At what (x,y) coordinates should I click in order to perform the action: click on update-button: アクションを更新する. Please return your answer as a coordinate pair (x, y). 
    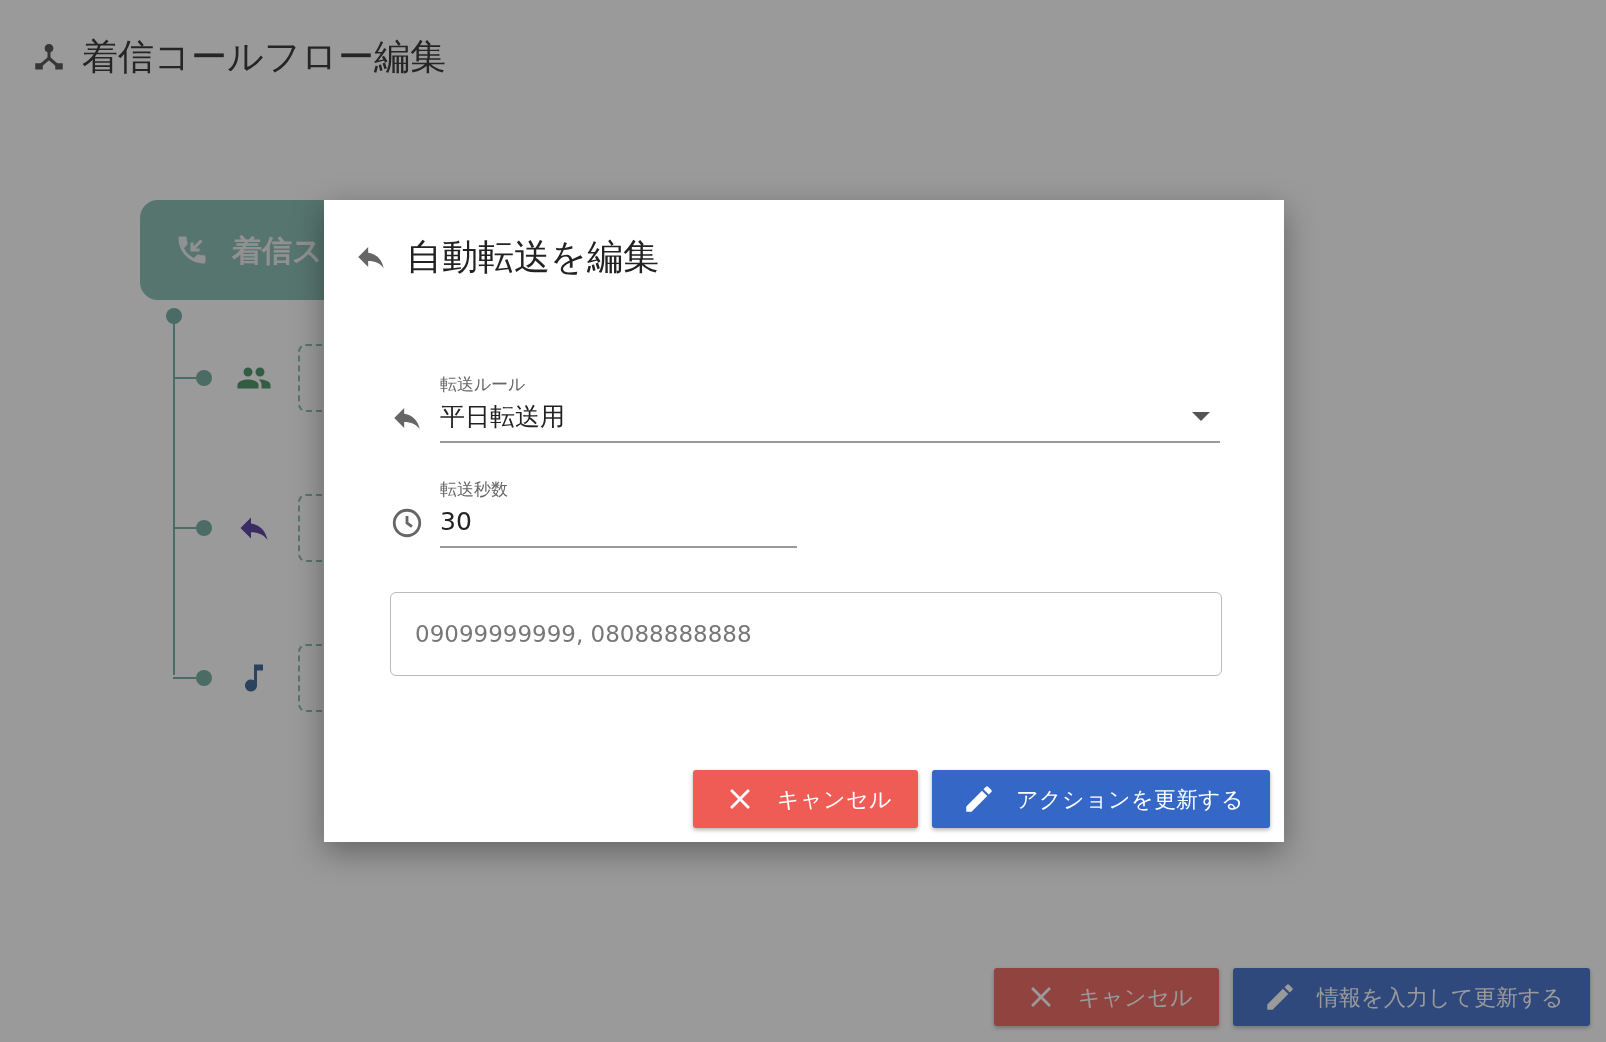
    Looking at the image, I should click on (1101, 799).